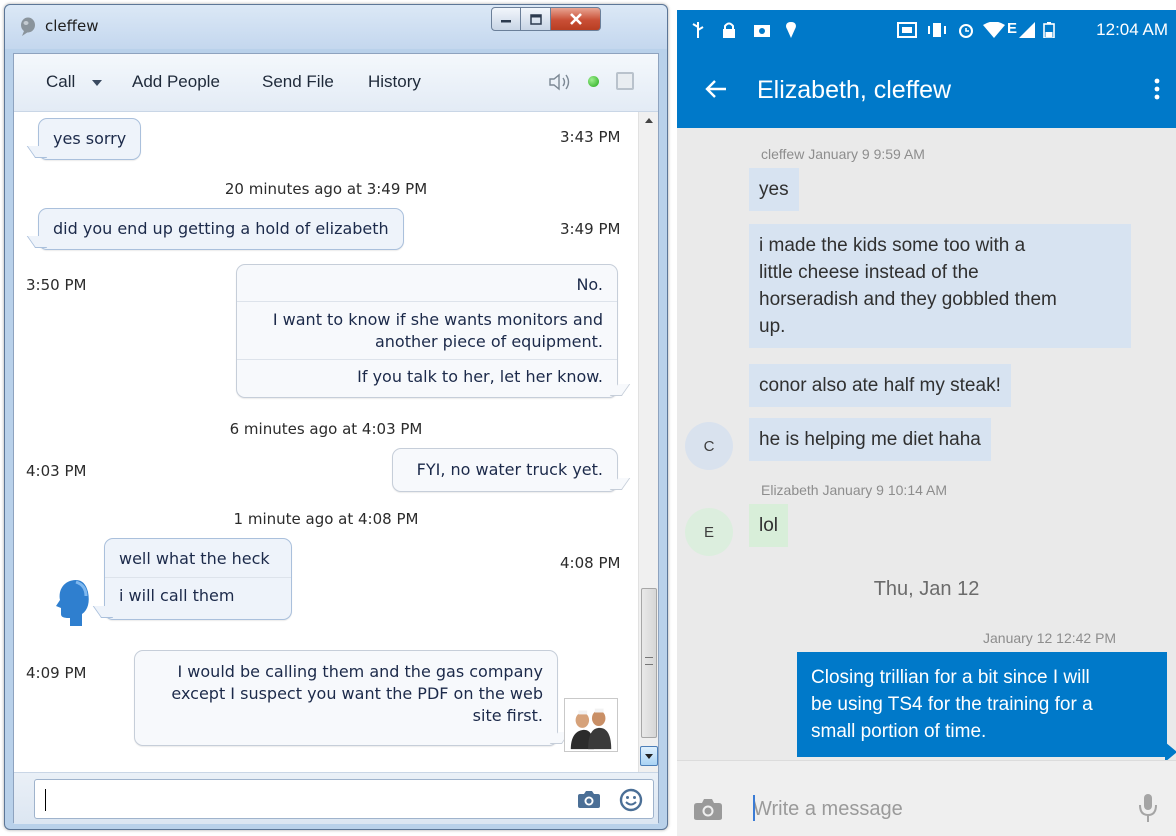  I want to click on call-menu: Call, so click(60, 82).